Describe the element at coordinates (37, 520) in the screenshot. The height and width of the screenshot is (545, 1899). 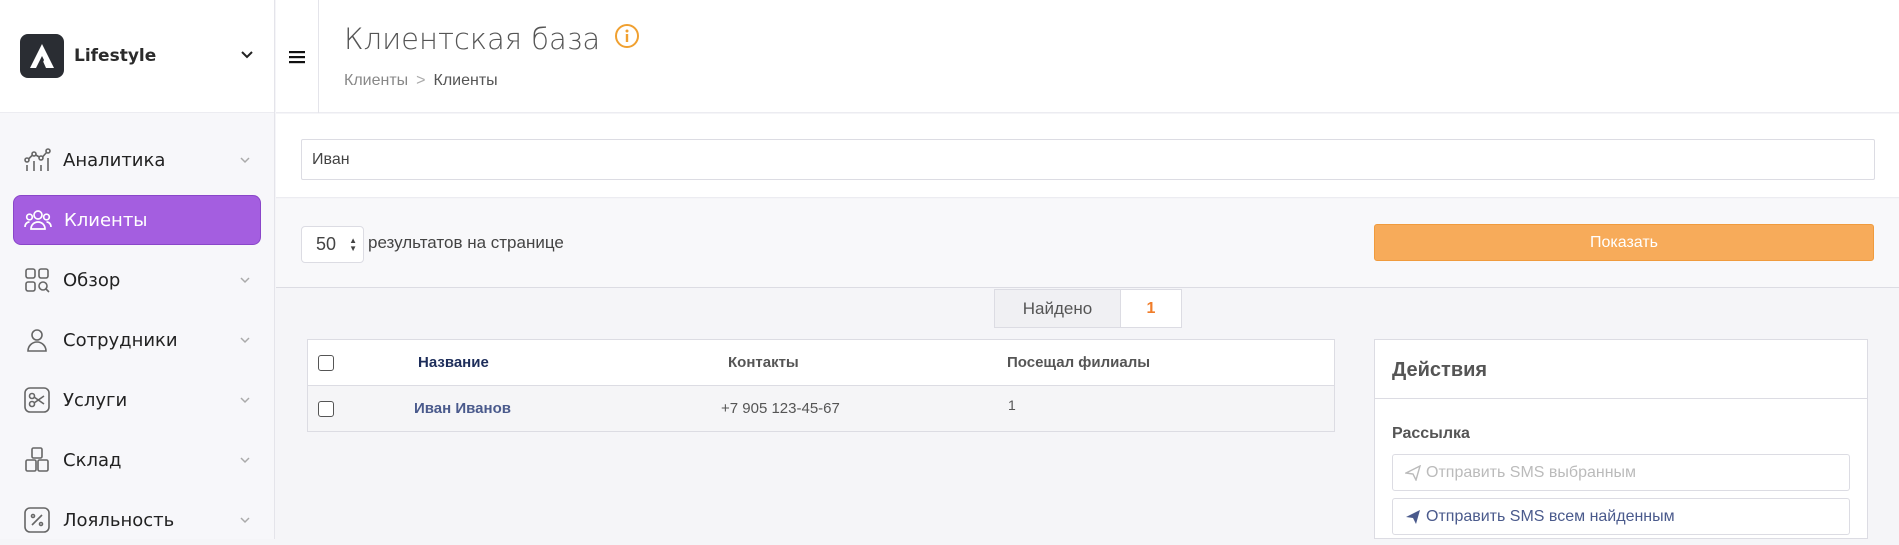
I see `loyalty-icon` at that location.